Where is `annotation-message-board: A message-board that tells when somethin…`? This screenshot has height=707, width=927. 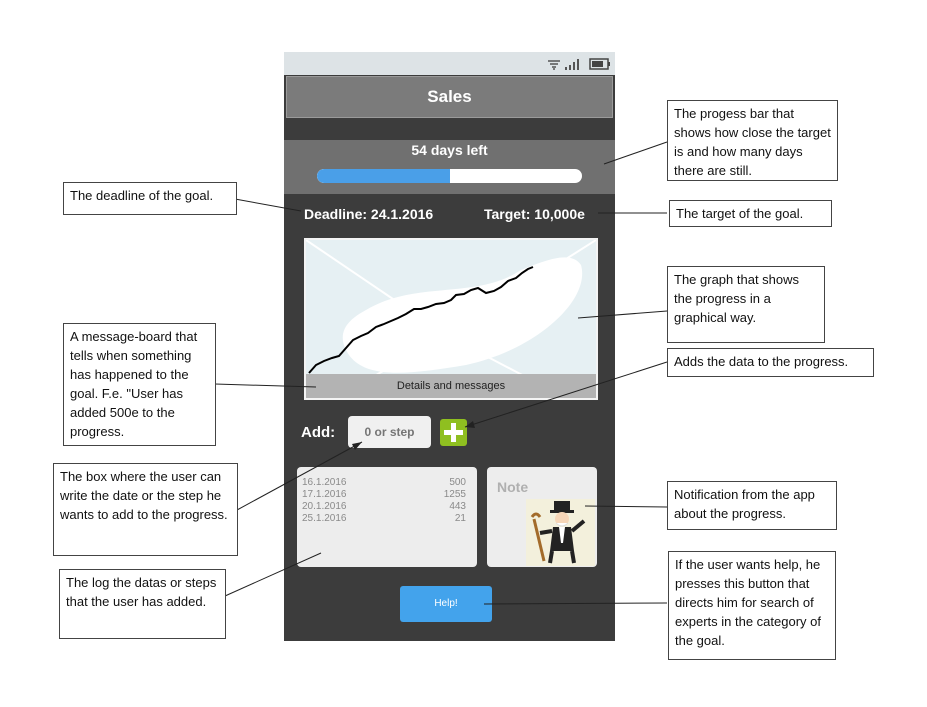 annotation-message-board: A message-board that tells when somethin… is located at coordinates (139, 384).